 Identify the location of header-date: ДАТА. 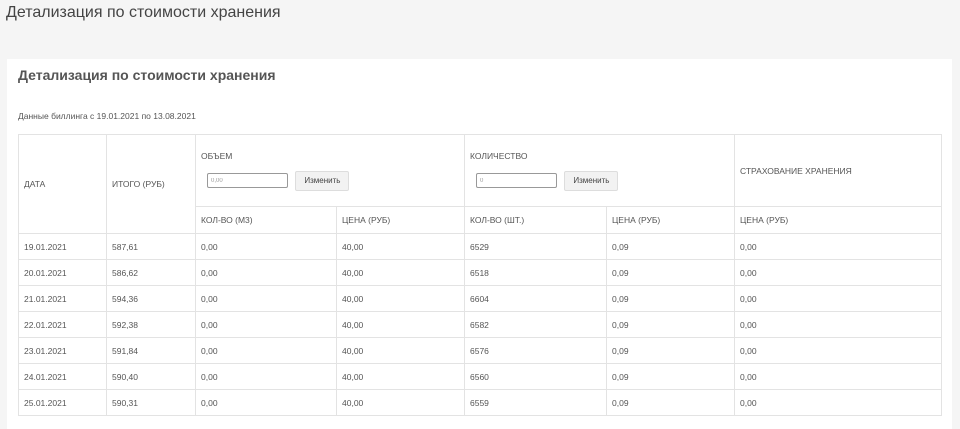
(62, 184).